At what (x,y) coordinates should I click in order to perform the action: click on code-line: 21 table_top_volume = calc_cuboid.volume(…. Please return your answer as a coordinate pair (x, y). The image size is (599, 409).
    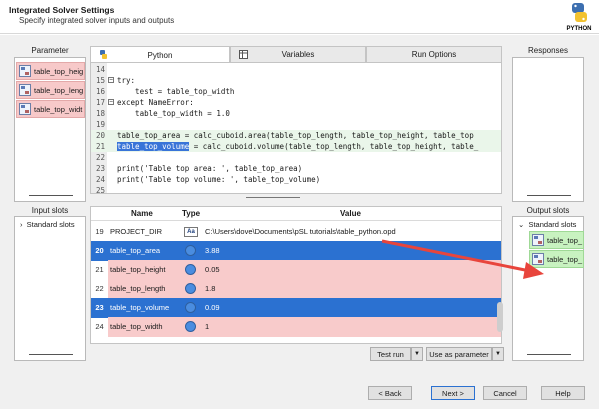
    Looking at the image, I should click on (296, 146).